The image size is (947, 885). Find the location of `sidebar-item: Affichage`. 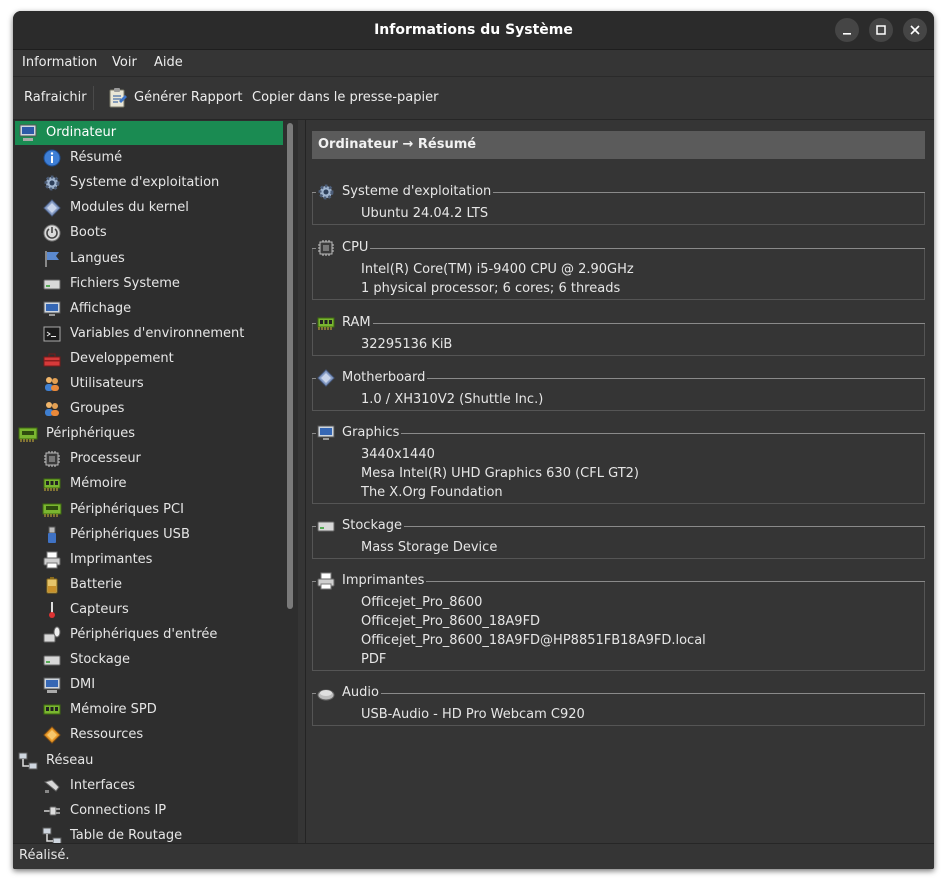

sidebar-item: Affichage is located at coordinates (149, 309).